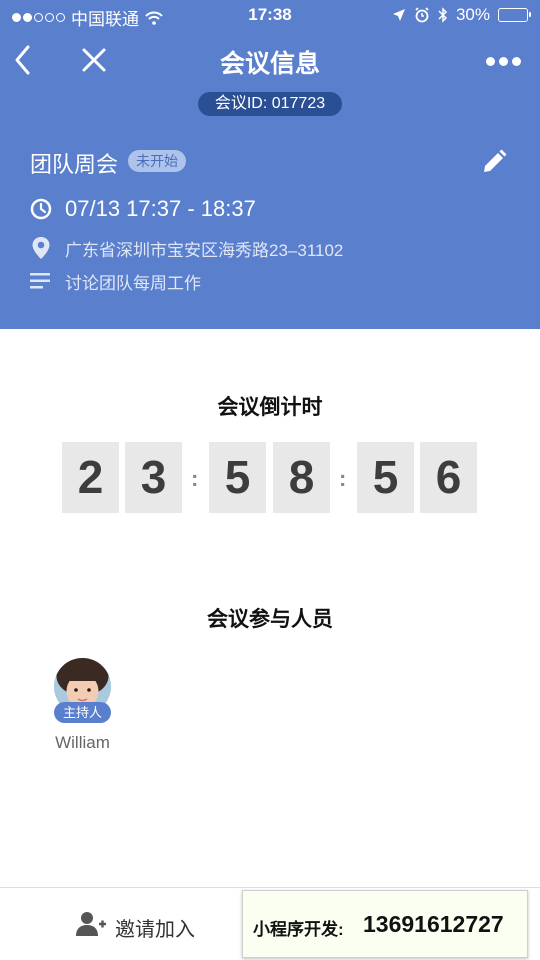  I want to click on edit-button, so click(494, 162).